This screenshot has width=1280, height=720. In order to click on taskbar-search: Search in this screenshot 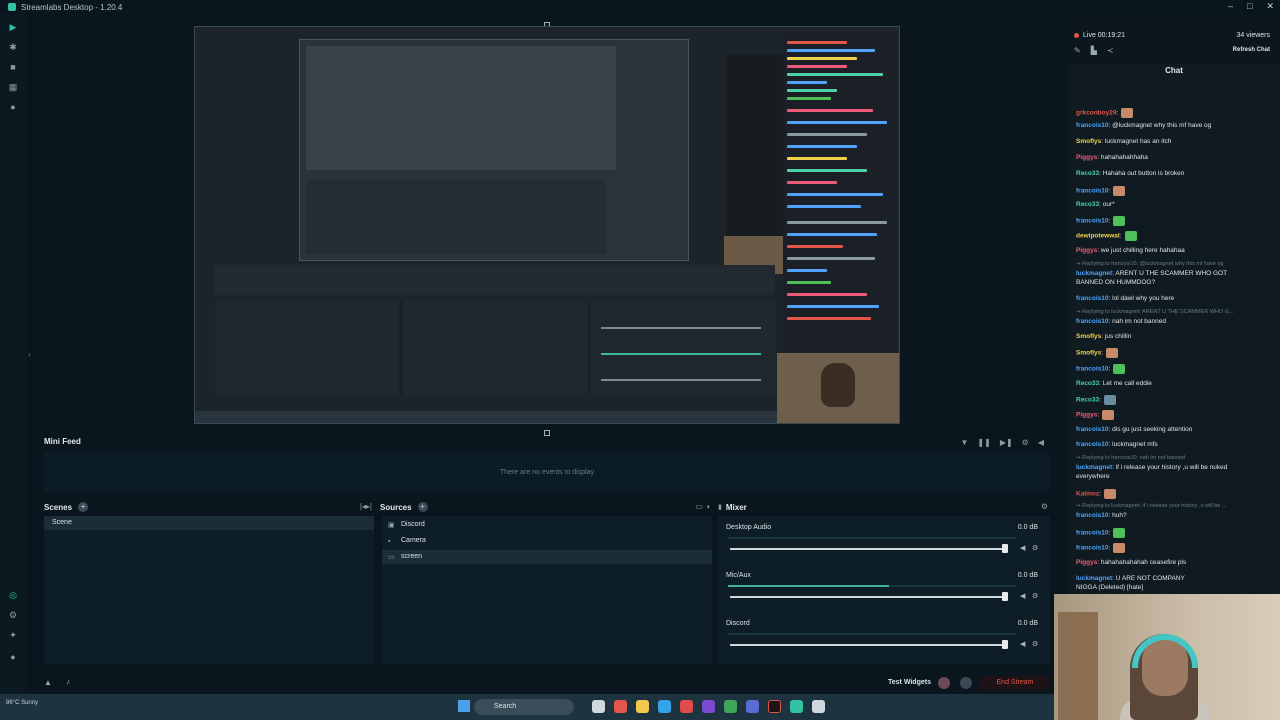, I will do `click(524, 707)`.